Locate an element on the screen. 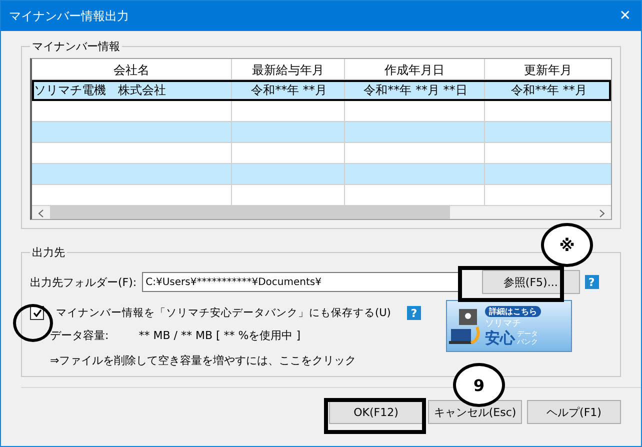 The width and height of the screenshot is (642, 447). horizontal-scrollbar is located at coordinates (321, 212).